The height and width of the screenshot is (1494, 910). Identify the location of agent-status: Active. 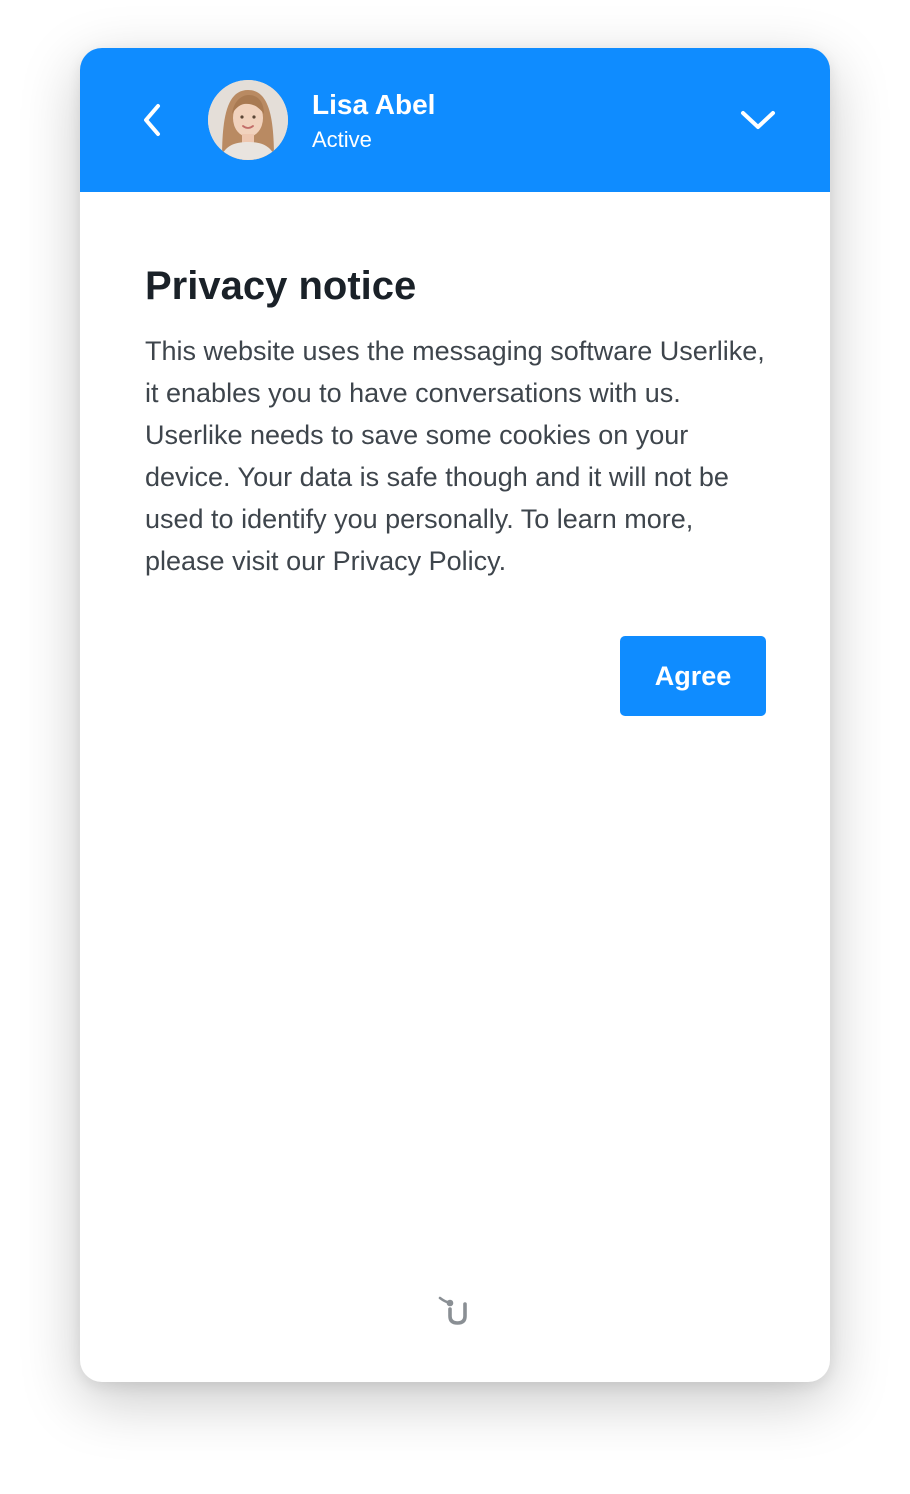
(342, 139).